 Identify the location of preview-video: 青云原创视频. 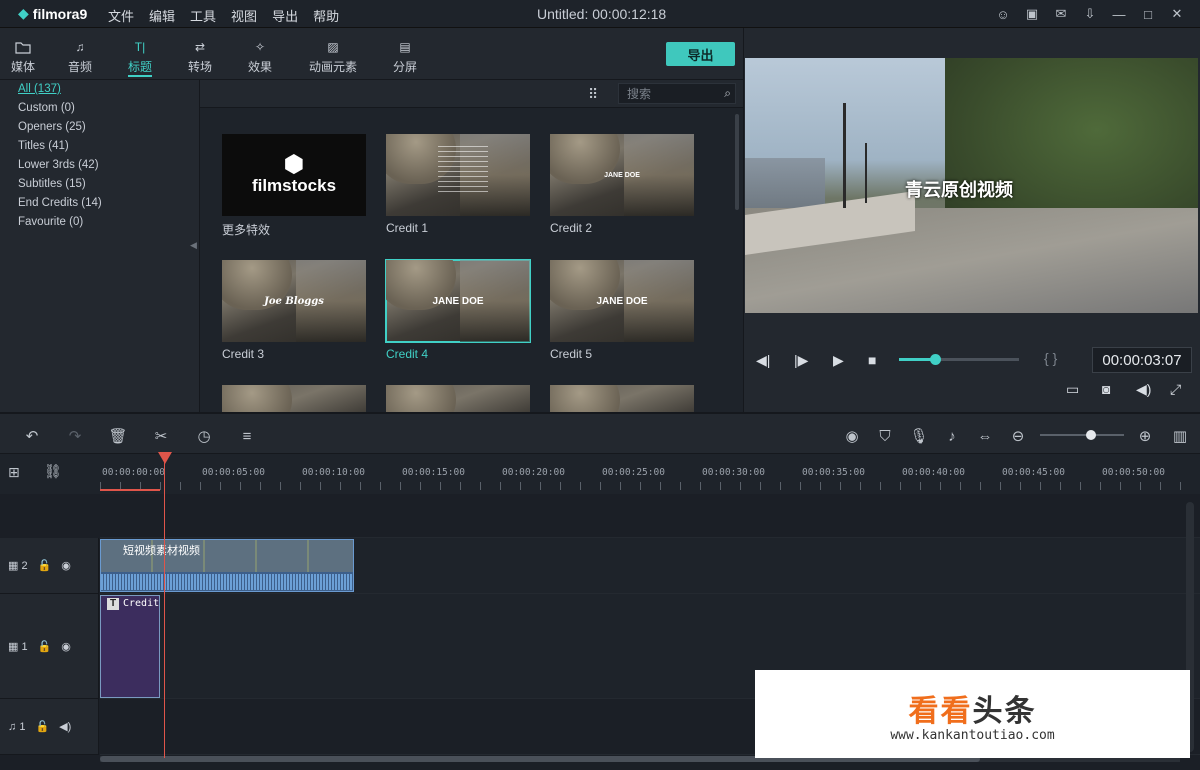
(971, 185).